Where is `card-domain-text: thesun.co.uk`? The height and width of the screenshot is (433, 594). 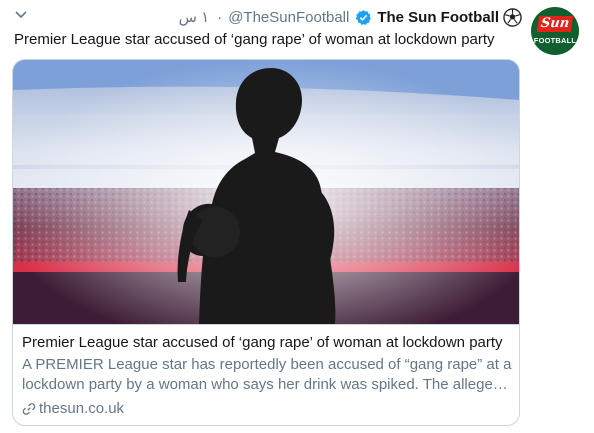
card-domain-text: thesun.co.uk is located at coordinates (81, 409).